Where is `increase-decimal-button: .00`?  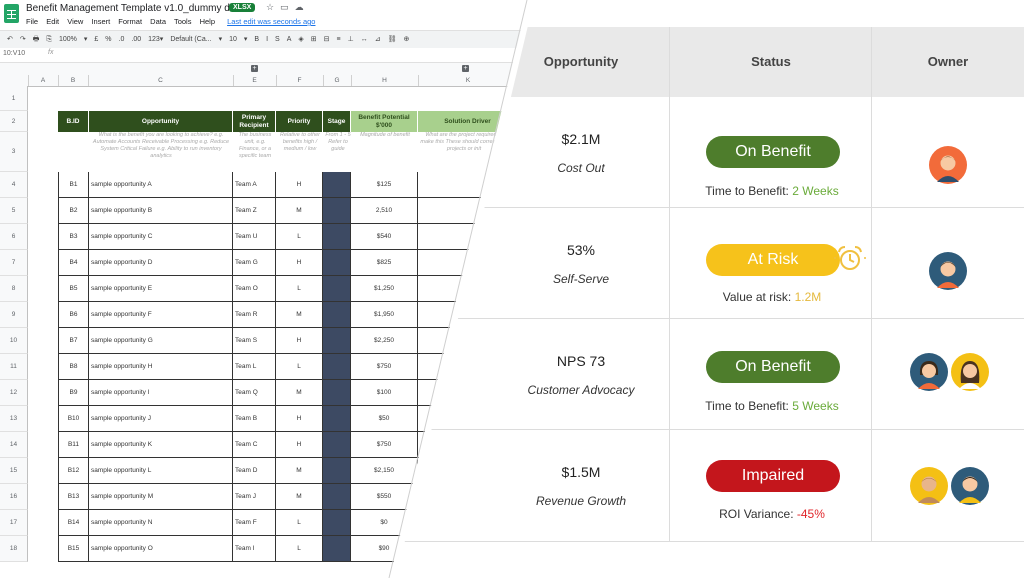 increase-decimal-button: .00 is located at coordinates (136, 39).